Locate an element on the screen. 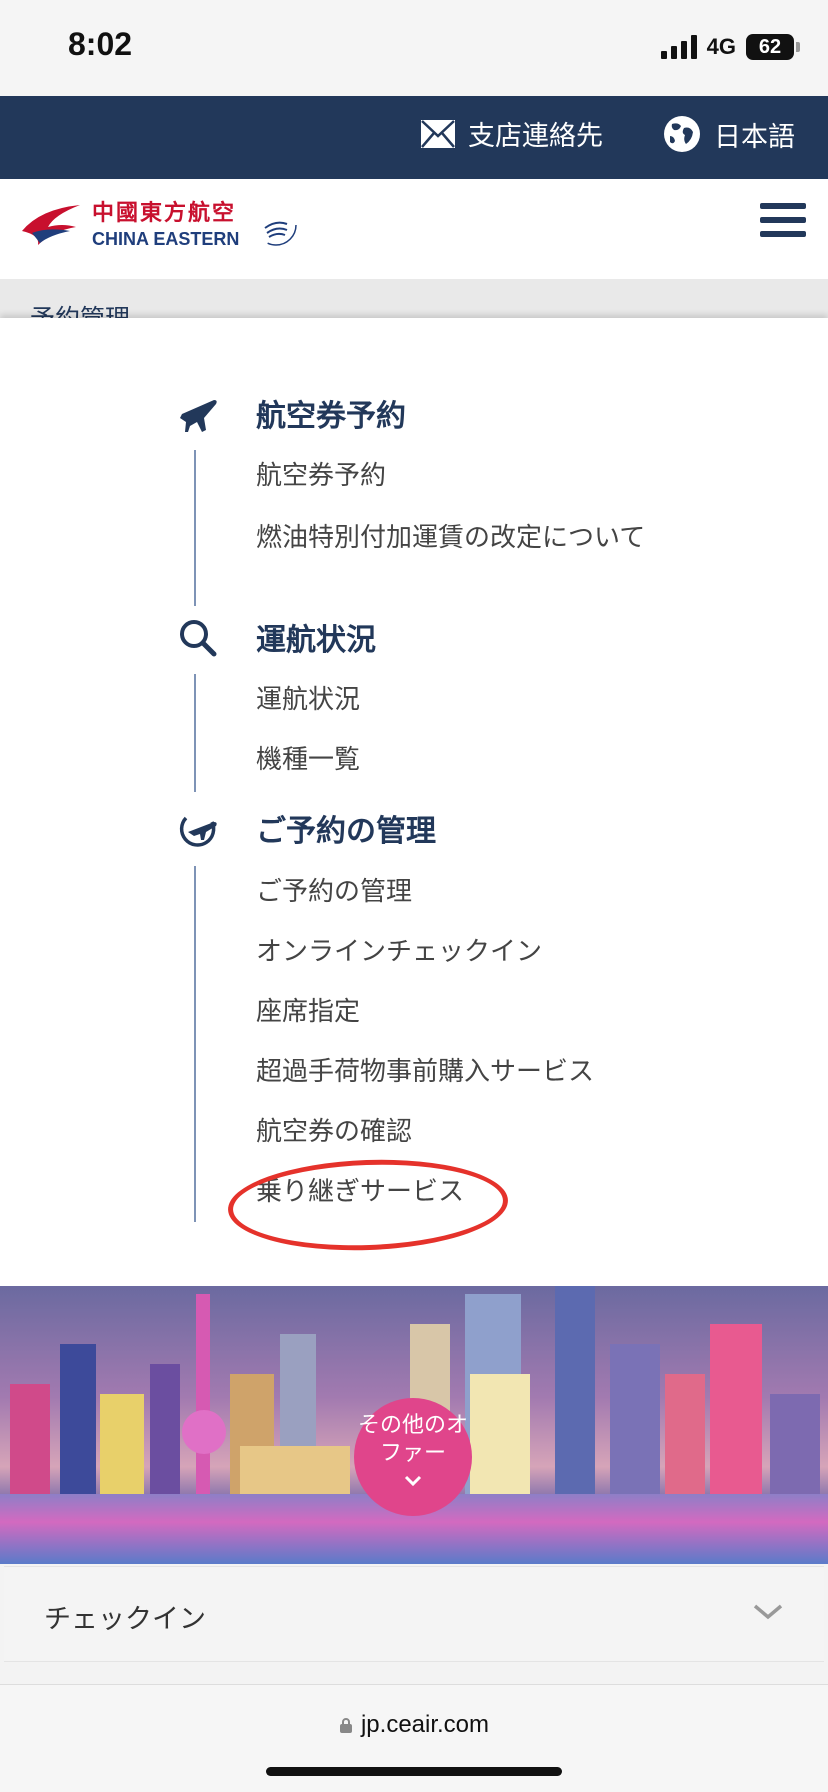  branch-contact-label: 支店連絡先 is located at coordinates (535, 136).